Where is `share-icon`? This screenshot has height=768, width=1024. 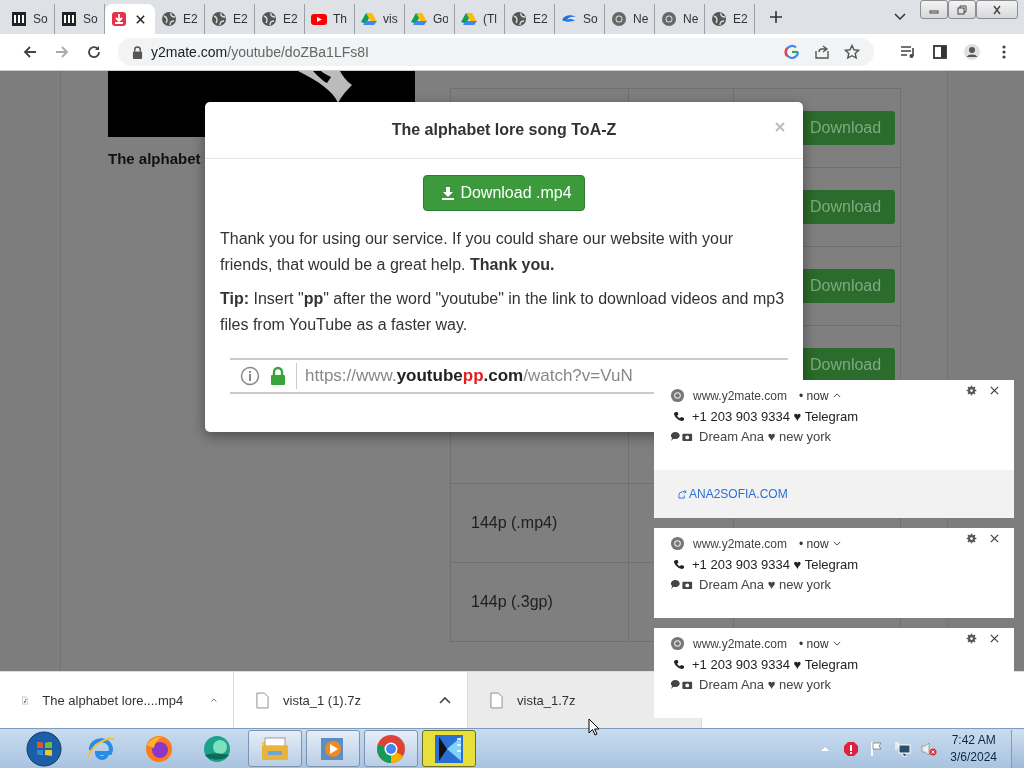
share-icon is located at coordinates (822, 52).